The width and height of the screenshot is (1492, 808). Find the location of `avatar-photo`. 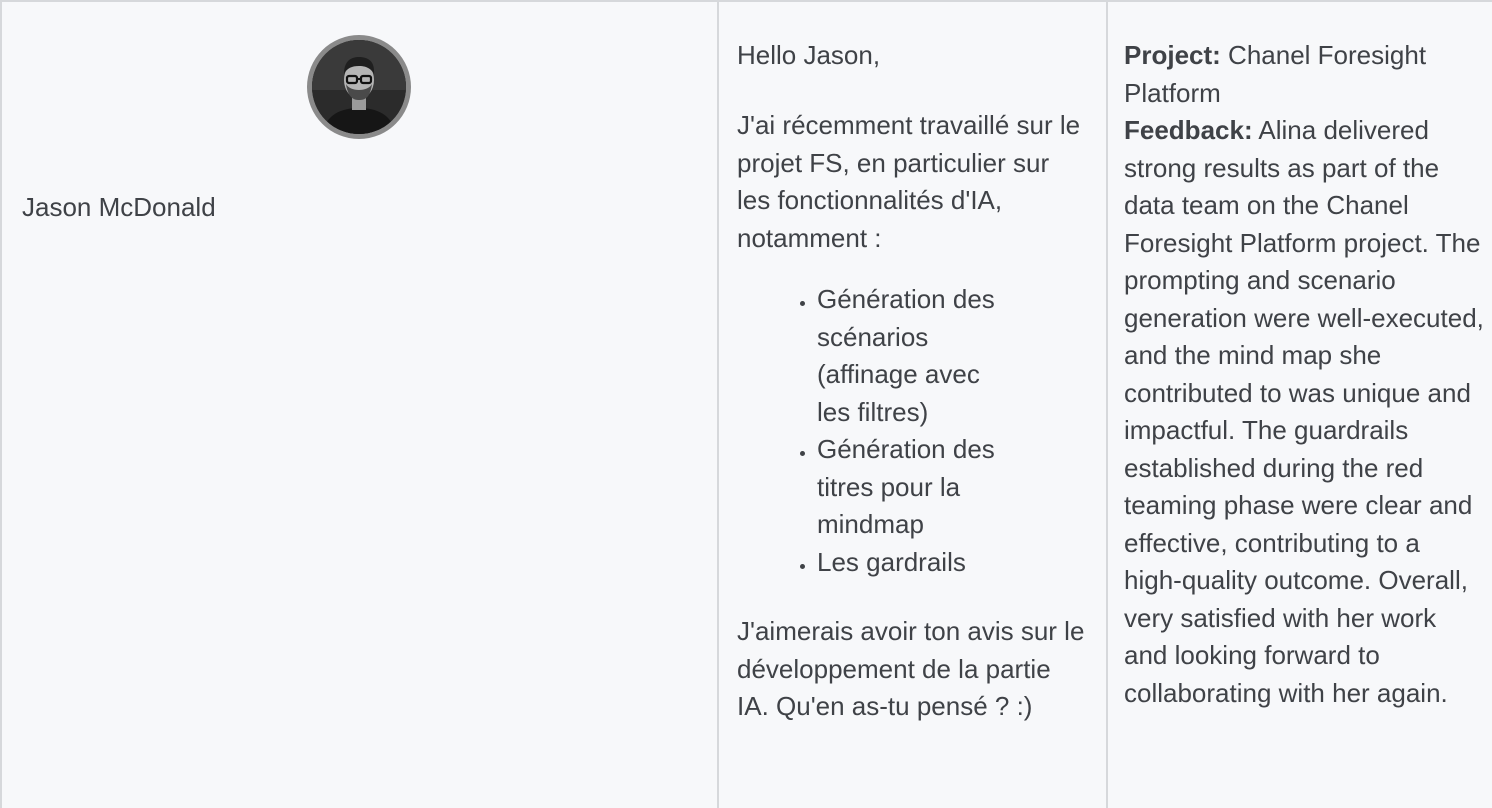

avatar-photo is located at coordinates (359, 87).